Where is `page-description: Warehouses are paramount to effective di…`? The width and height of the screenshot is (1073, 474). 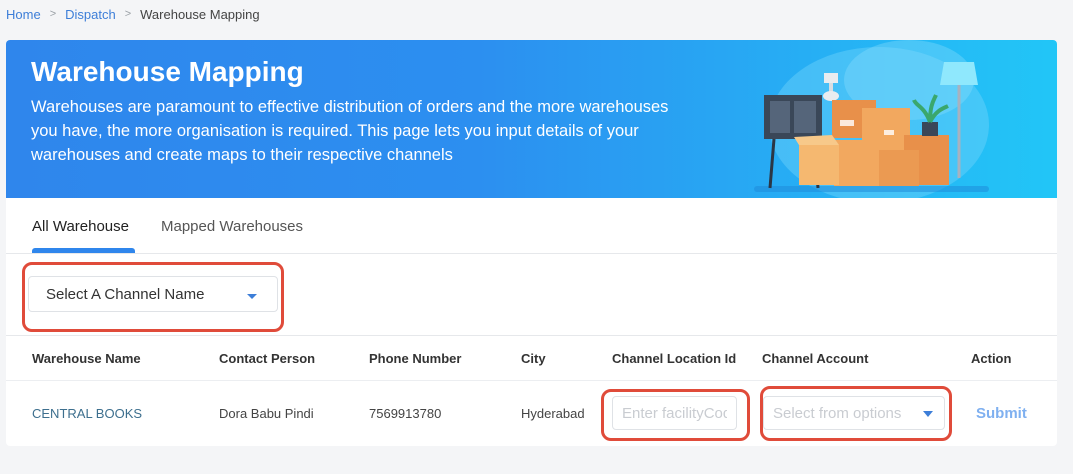
page-description: Warehouses are paramount to effective di… is located at coordinates (350, 131).